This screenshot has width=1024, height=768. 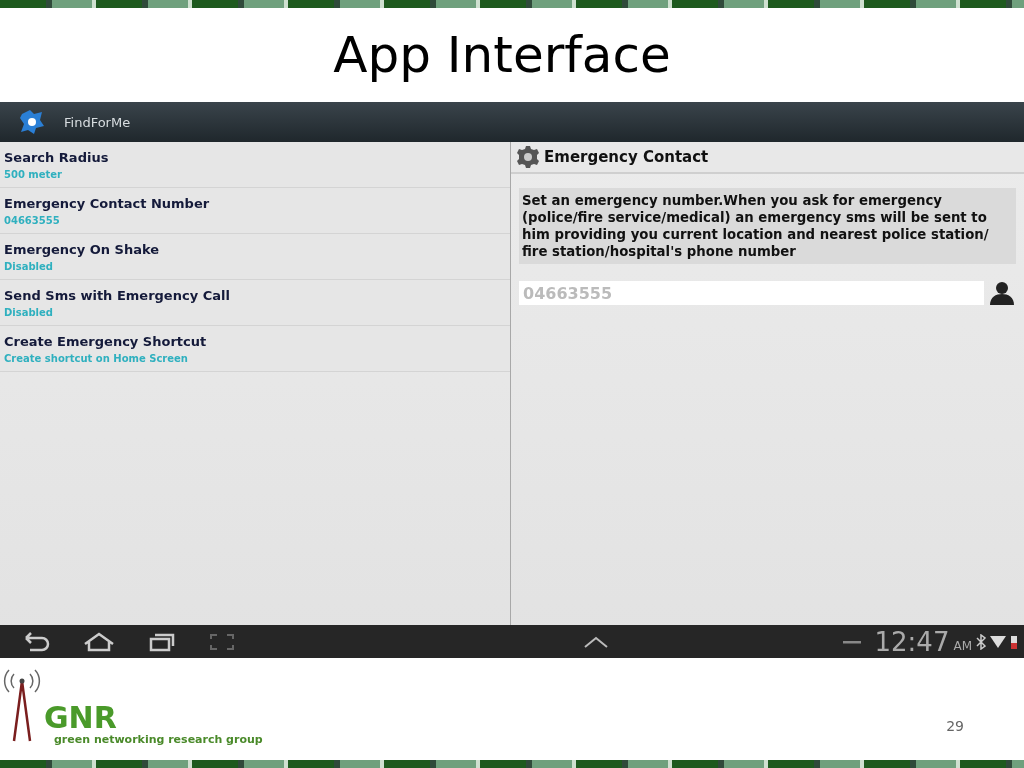 I want to click on preference-title: Search Radius, so click(x=56, y=157).